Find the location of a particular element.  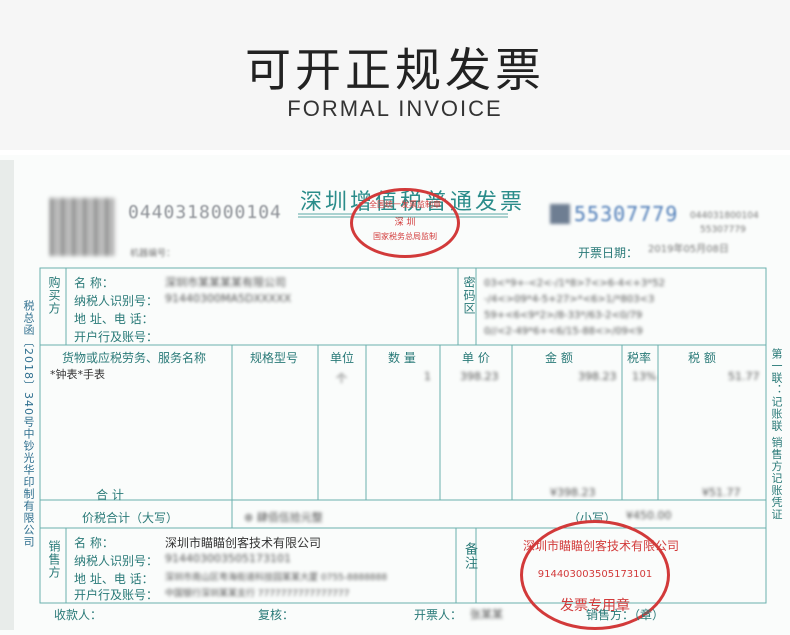

seller-sign-label: 销售方：（章） is located at coordinates (625, 615).